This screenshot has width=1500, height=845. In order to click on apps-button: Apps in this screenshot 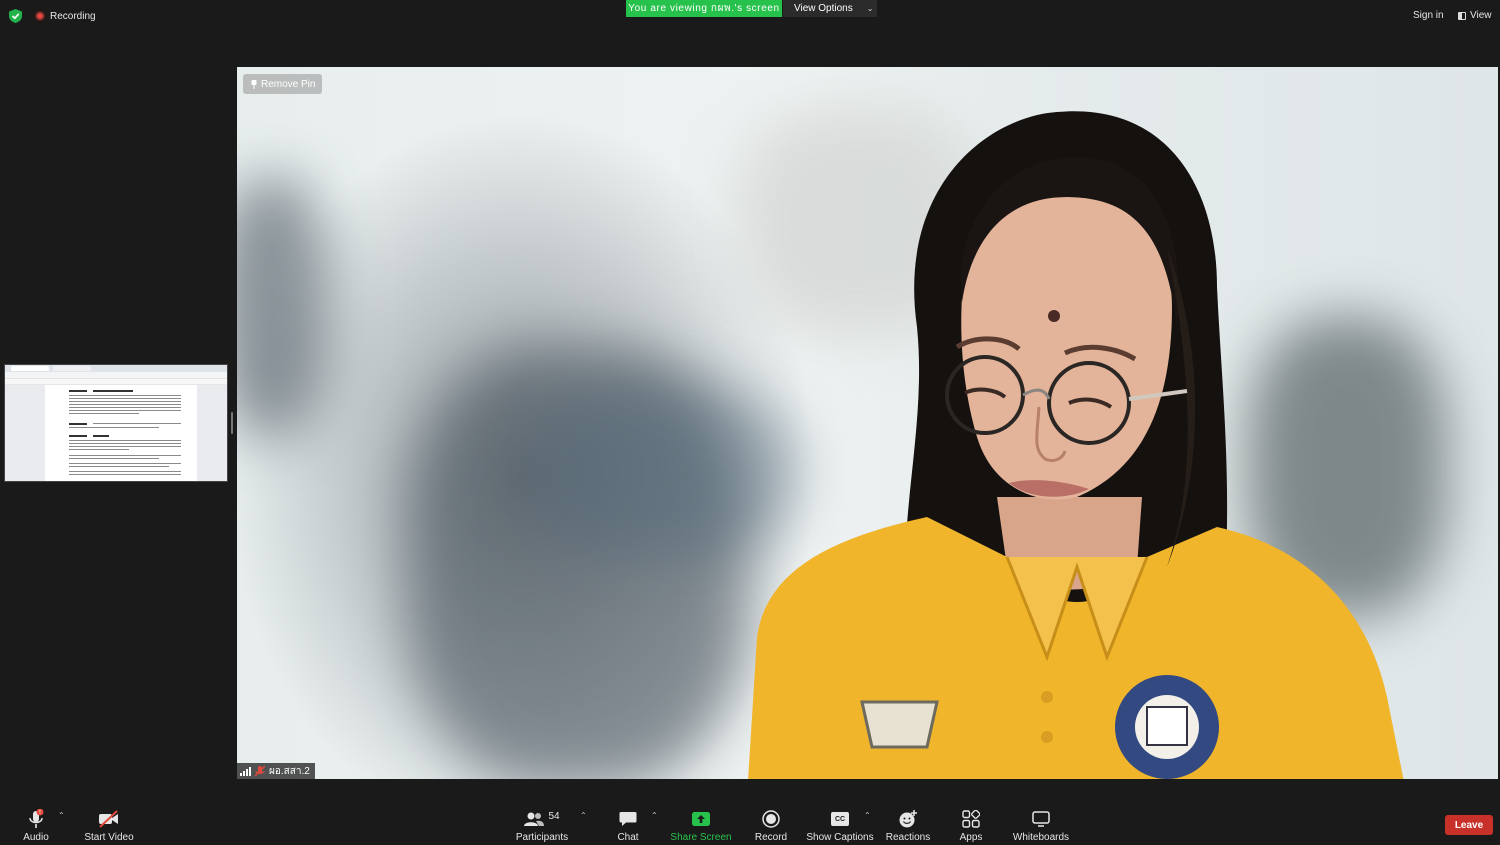, I will do `click(971, 822)`.